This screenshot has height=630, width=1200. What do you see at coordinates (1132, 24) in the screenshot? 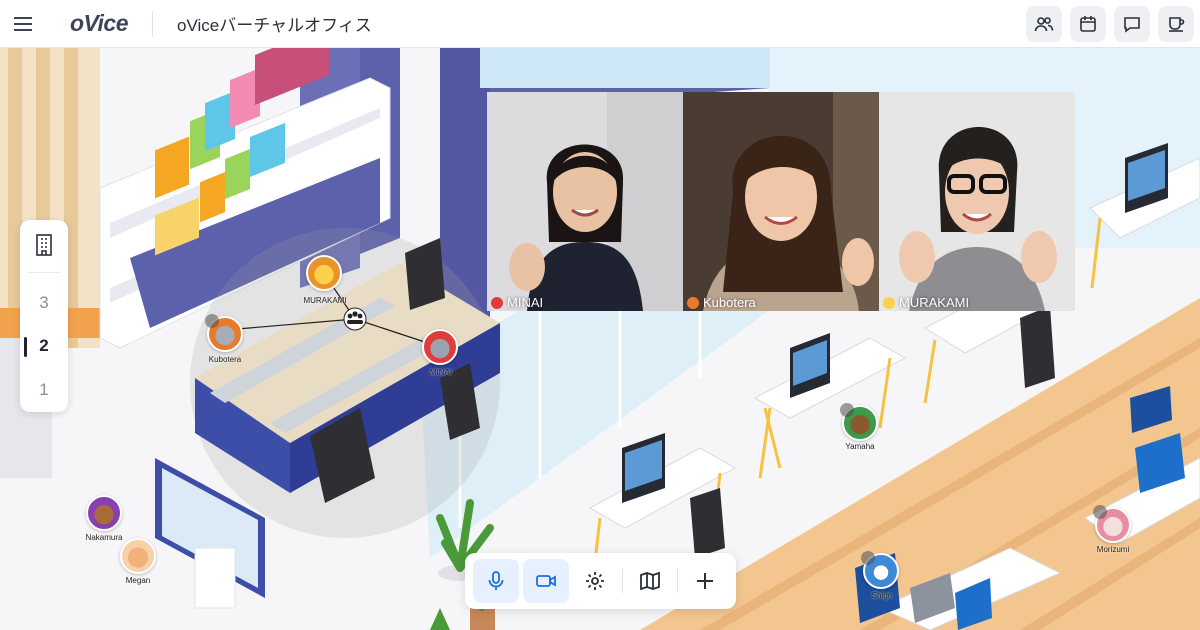
I see `chat-icon` at bounding box center [1132, 24].